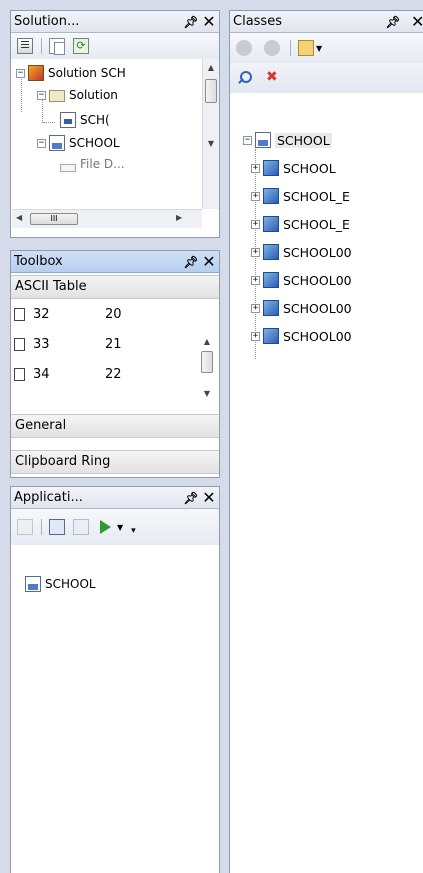 The height and width of the screenshot is (873, 423). I want to click on search-icon, so click(244, 78).